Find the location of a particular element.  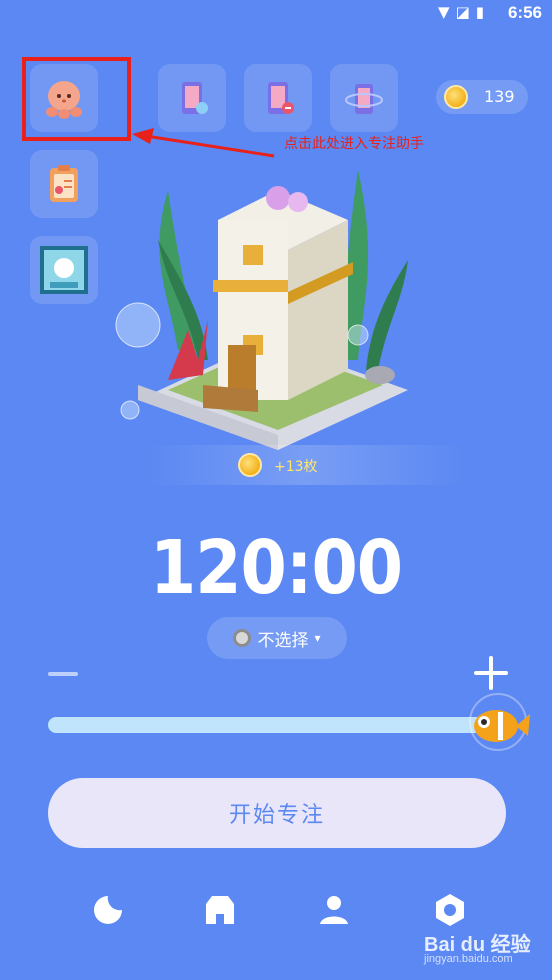

tag-select-label: 不选择 is located at coordinates (283, 640).